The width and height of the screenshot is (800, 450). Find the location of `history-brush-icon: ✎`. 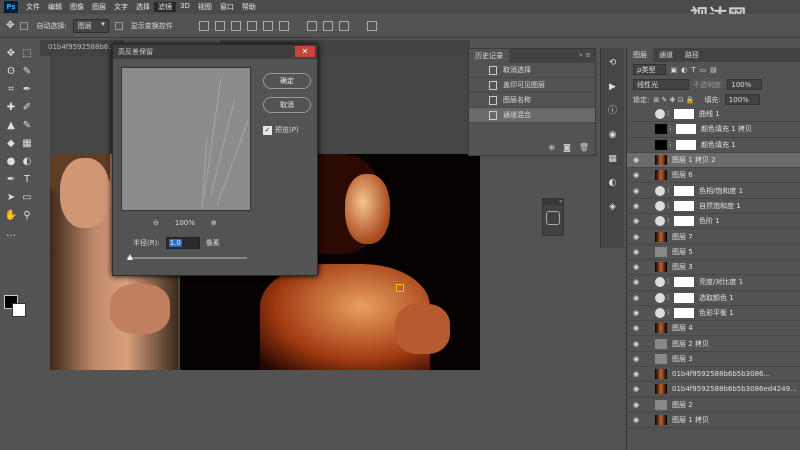

history-brush-icon: ✎ is located at coordinates (27, 125).